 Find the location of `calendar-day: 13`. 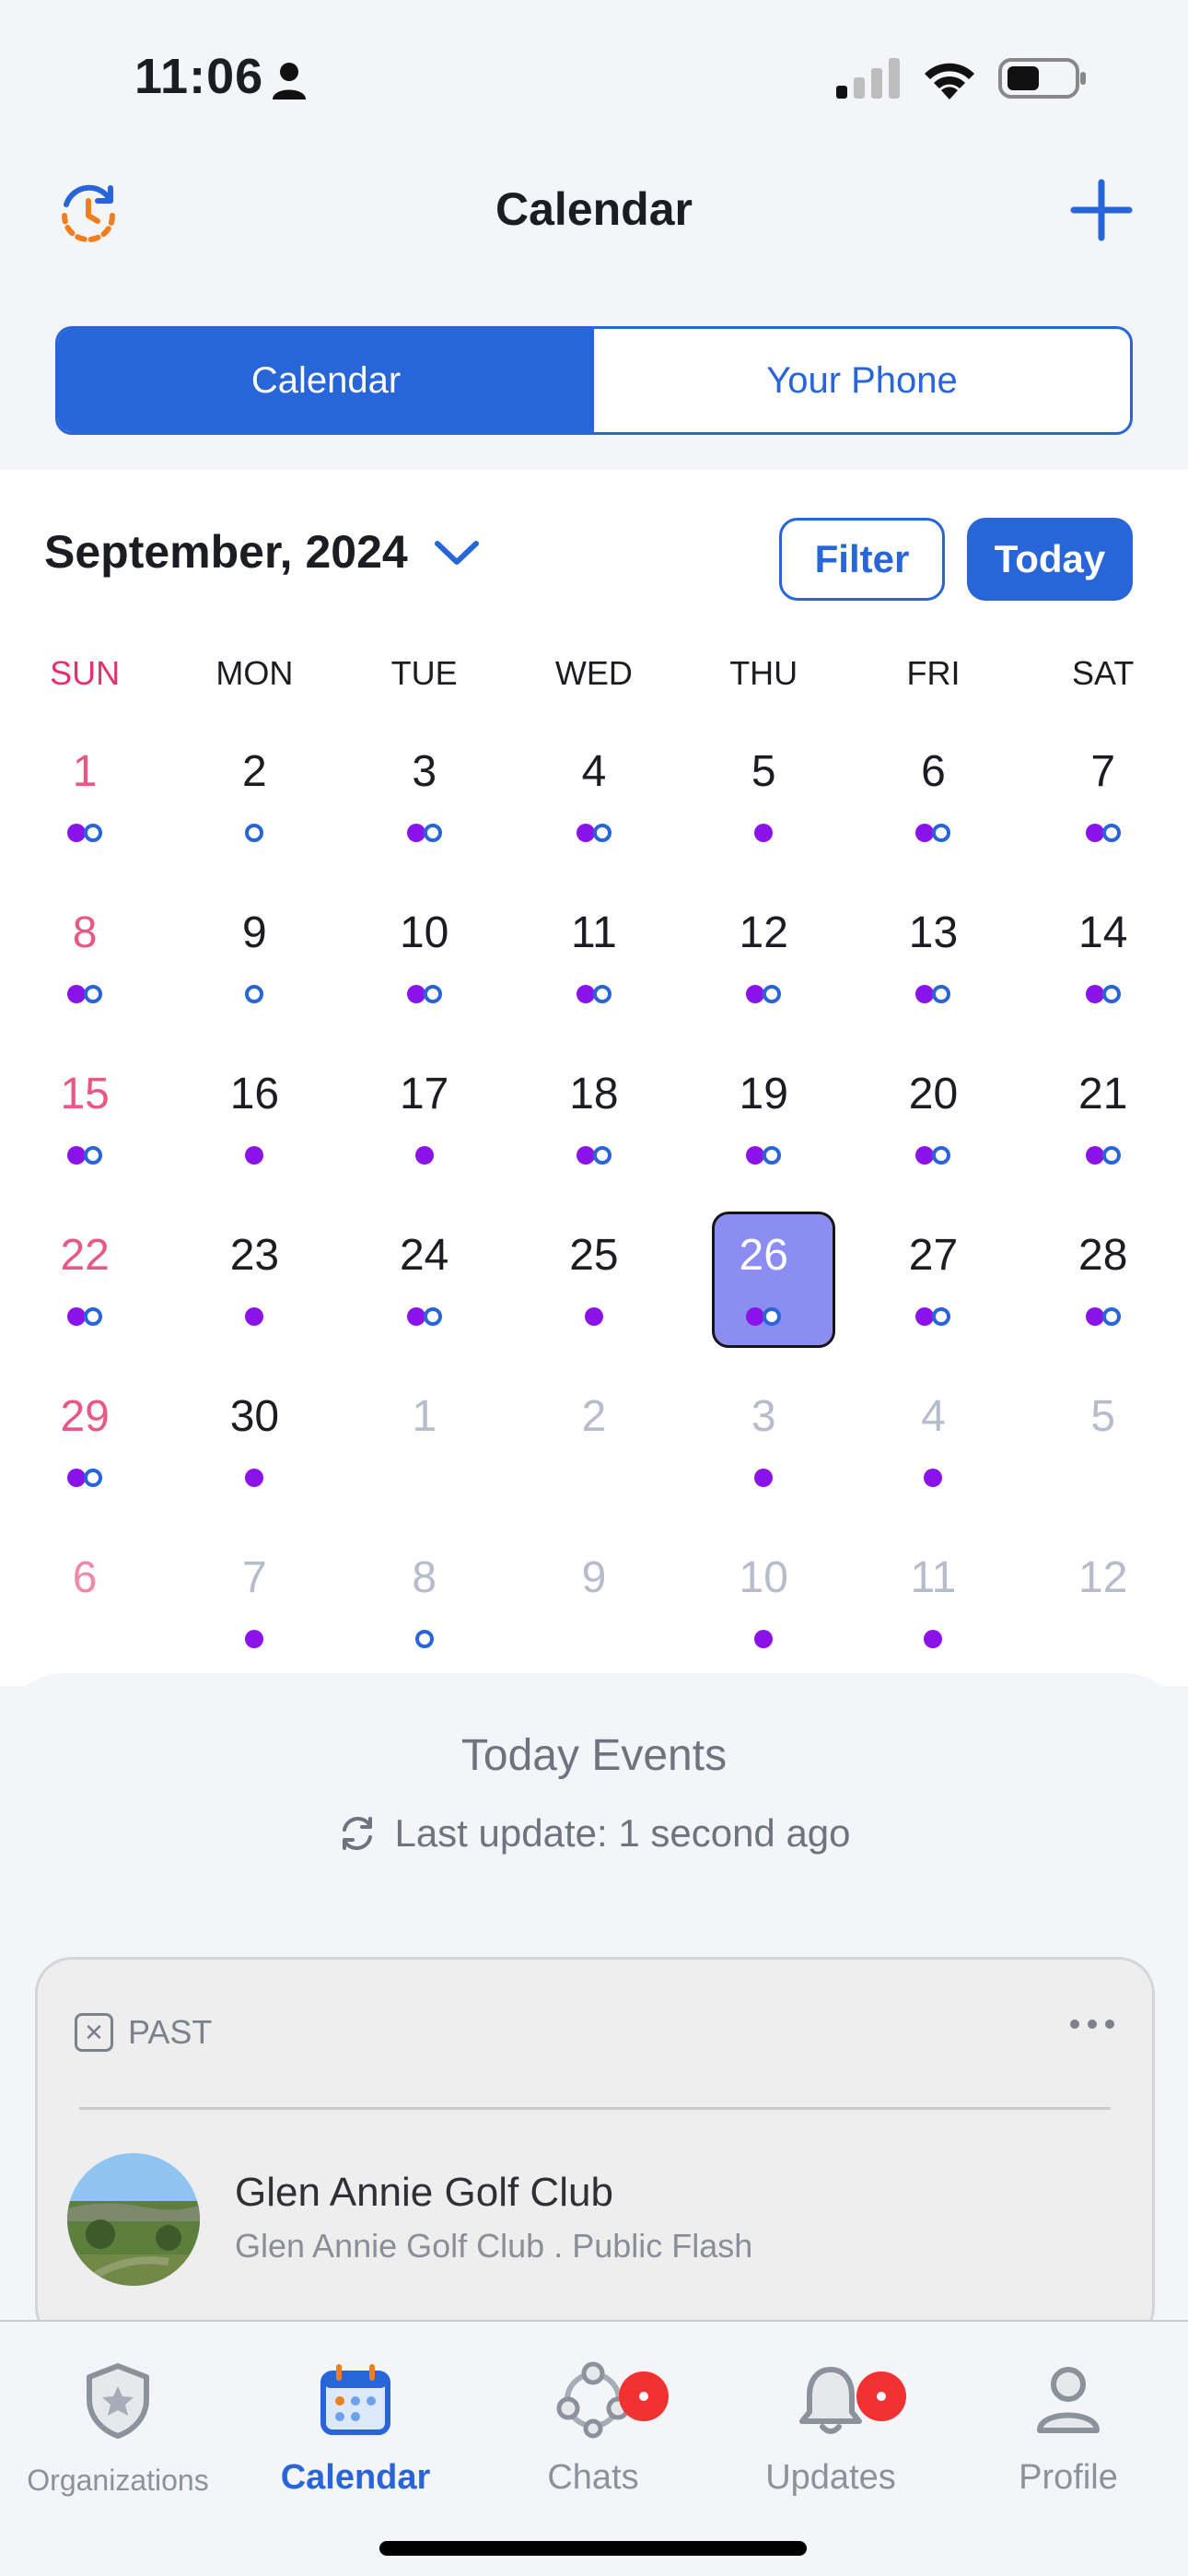

calendar-day: 13 is located at coordinates (933, 969).